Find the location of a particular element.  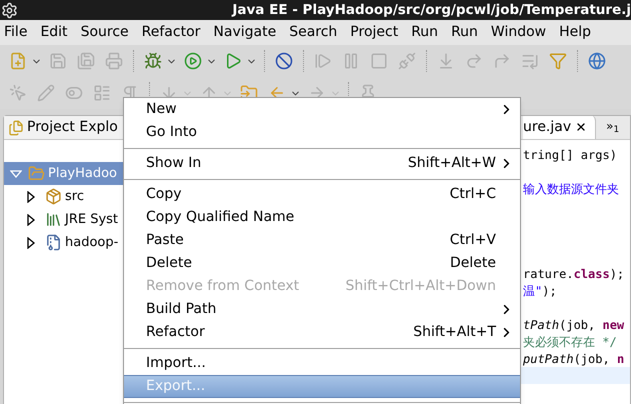

code-line: 温"); is located at coordinates (540, 291).